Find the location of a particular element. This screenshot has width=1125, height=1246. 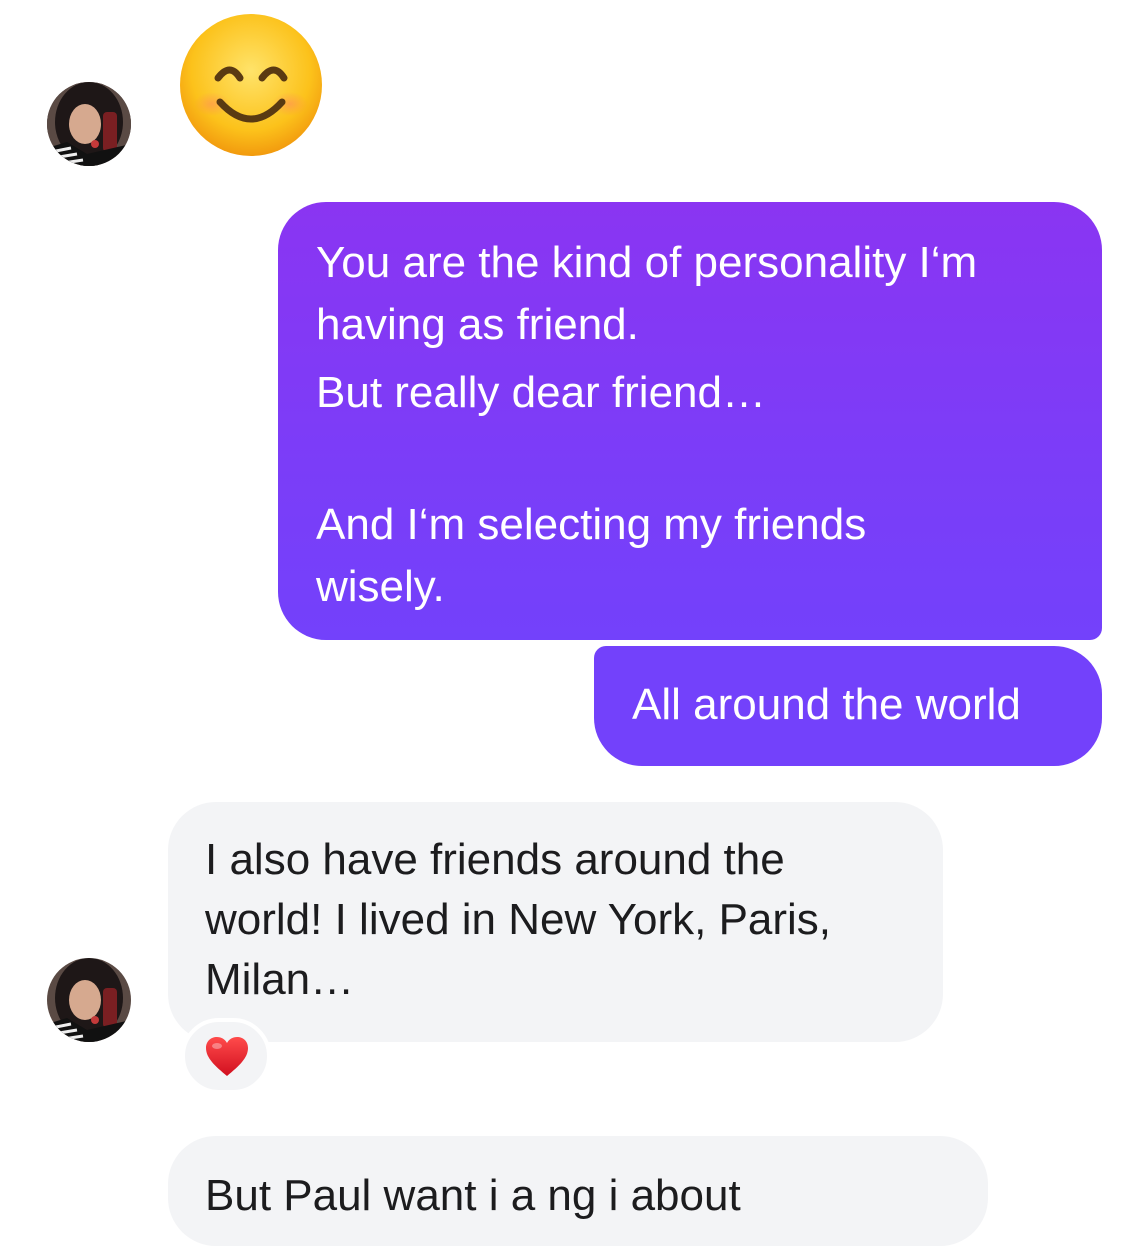

emoji-message is located at coordinates (251, 85).